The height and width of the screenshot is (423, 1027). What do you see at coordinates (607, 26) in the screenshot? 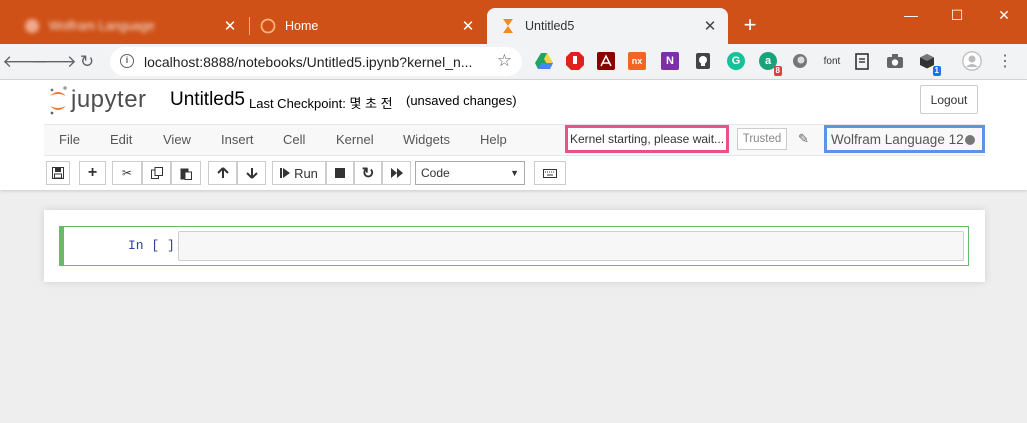
I see `browser-tab-3: Untitled5 ✕` at bounding box center [607, 26].